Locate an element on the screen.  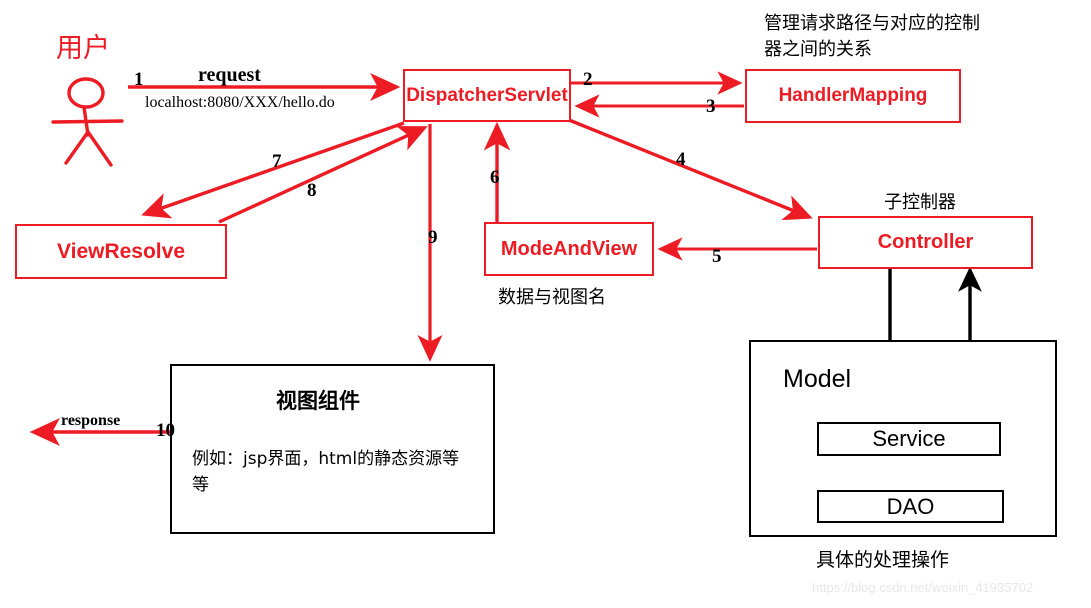
edge-number-8: 8 is located at coordinates (312, 190).